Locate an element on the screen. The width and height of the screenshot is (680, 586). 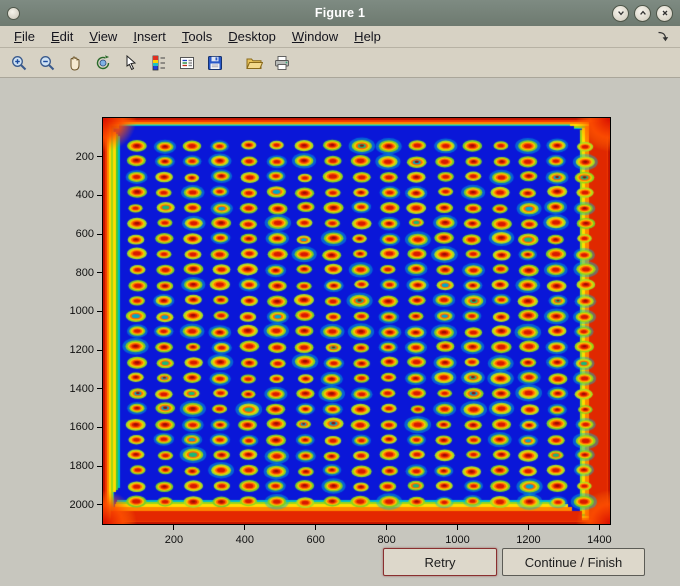
zoom-out-button is located at coordinates (47, 63).